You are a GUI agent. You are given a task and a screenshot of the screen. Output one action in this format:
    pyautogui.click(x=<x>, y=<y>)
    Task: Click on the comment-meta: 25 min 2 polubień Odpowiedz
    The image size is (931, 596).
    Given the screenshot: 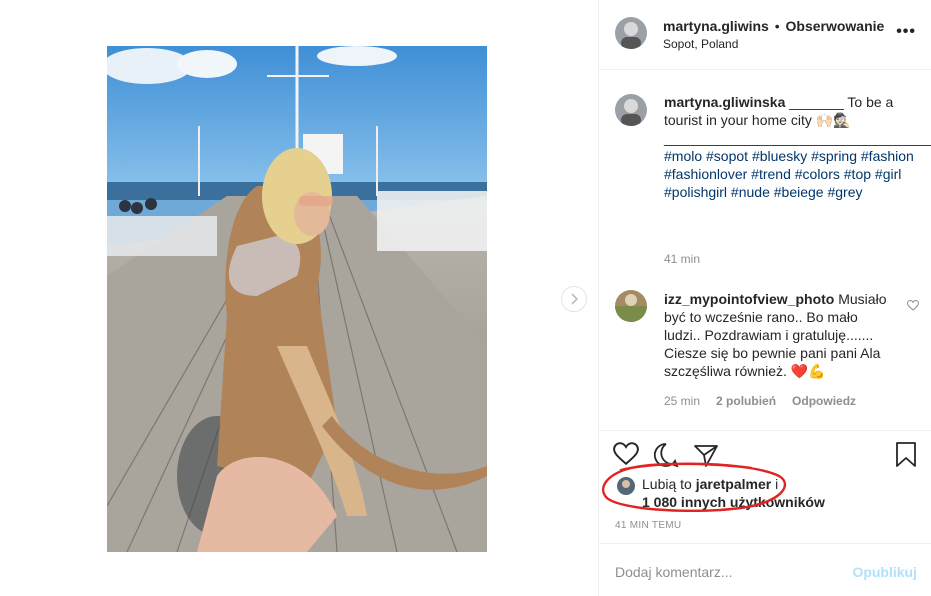 What is the action you would take?
    pyautogui.click(x=760, y=401)
    